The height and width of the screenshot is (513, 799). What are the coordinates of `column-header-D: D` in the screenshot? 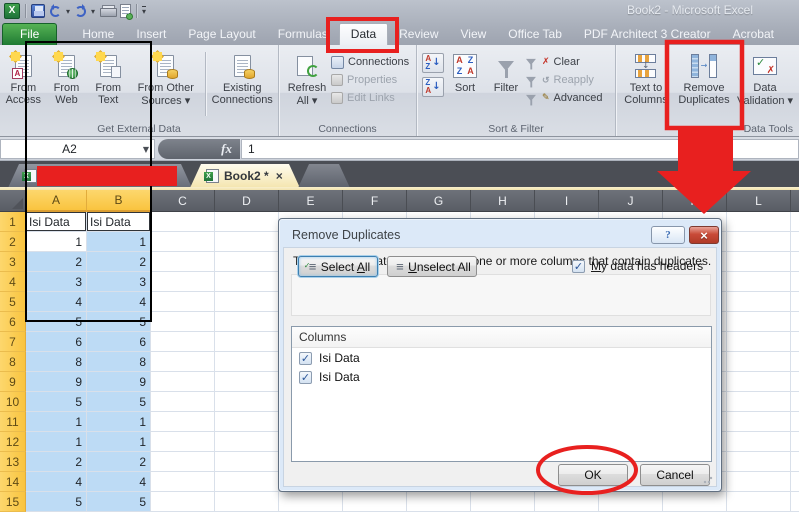 It's located at (247, 201).